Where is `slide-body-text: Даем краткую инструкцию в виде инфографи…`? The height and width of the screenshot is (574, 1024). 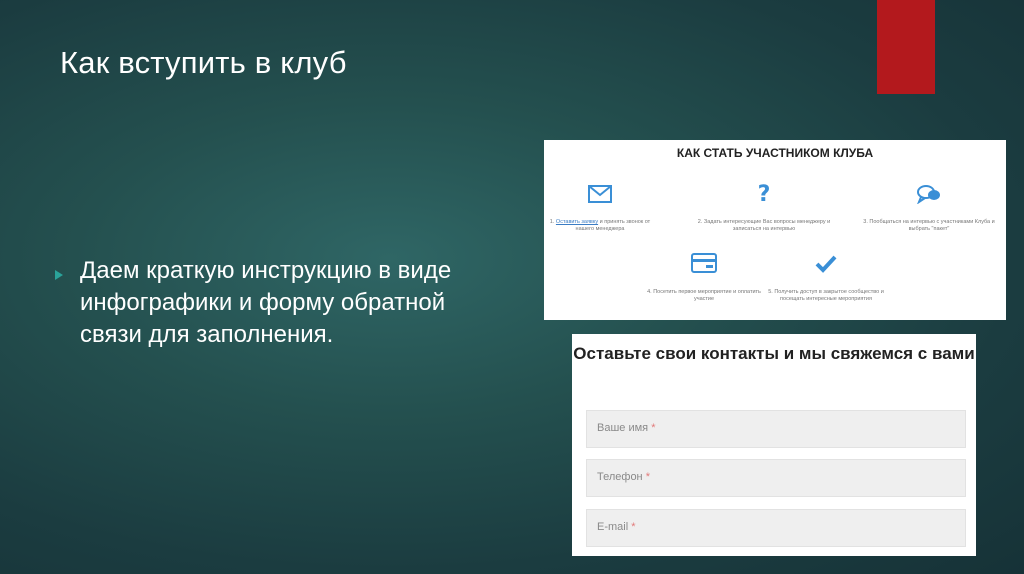 slide-body-text: Даем краткую инструкцию в виде инфографи… is located at coordinates (266, 302).